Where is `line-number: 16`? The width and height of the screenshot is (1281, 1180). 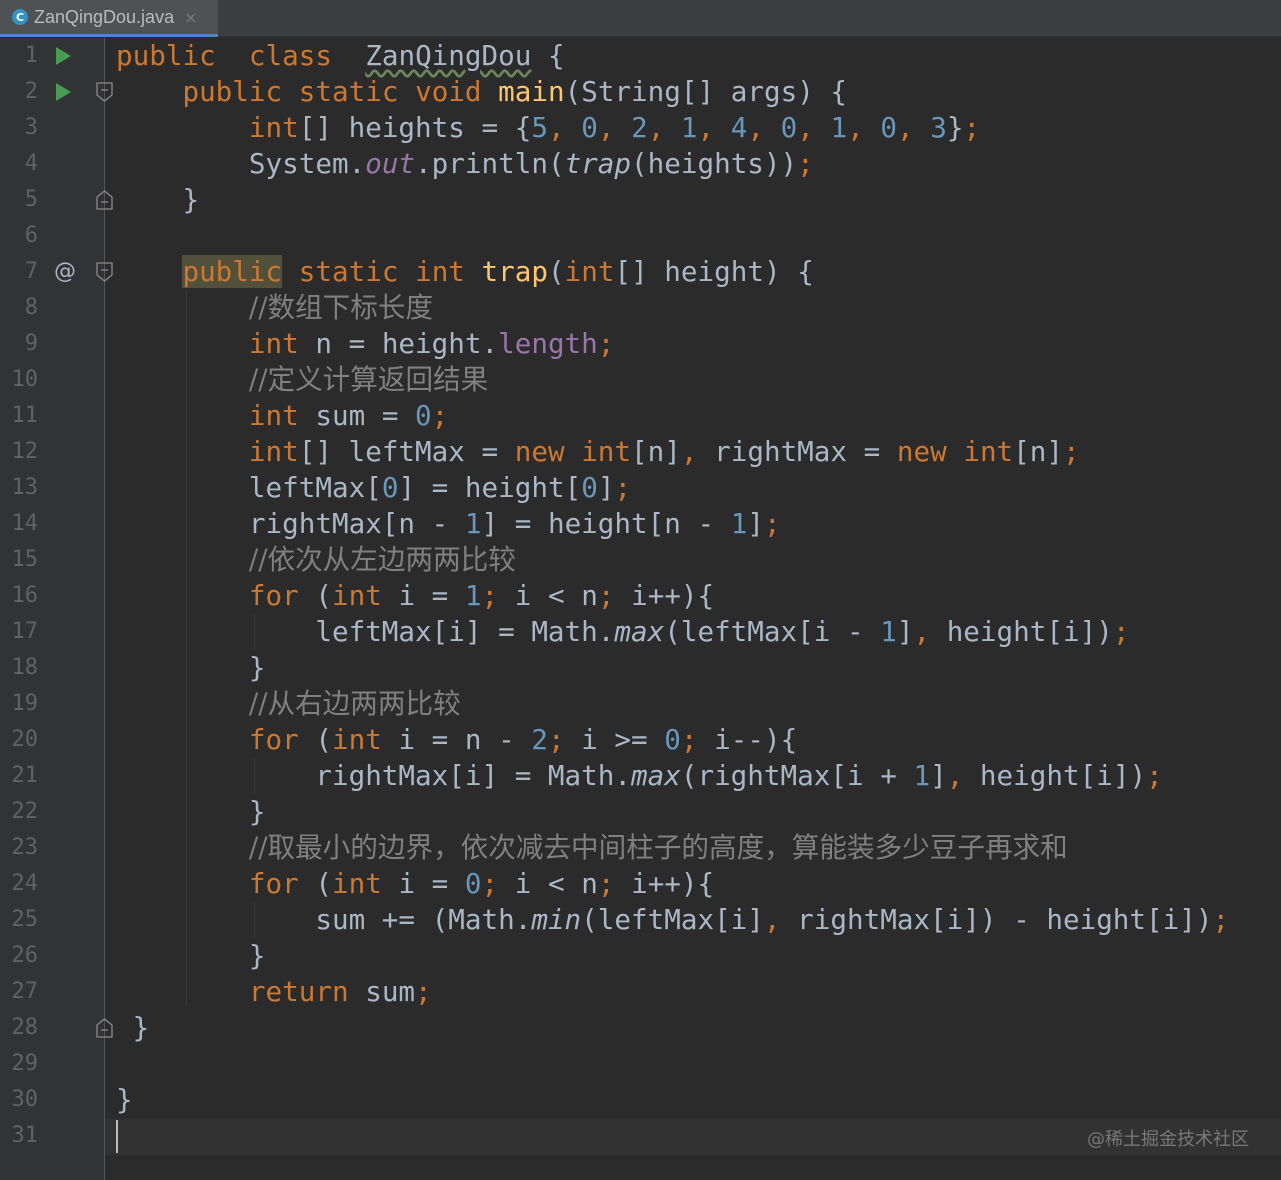 line-number: 16 is located at coordinates (19, 596).